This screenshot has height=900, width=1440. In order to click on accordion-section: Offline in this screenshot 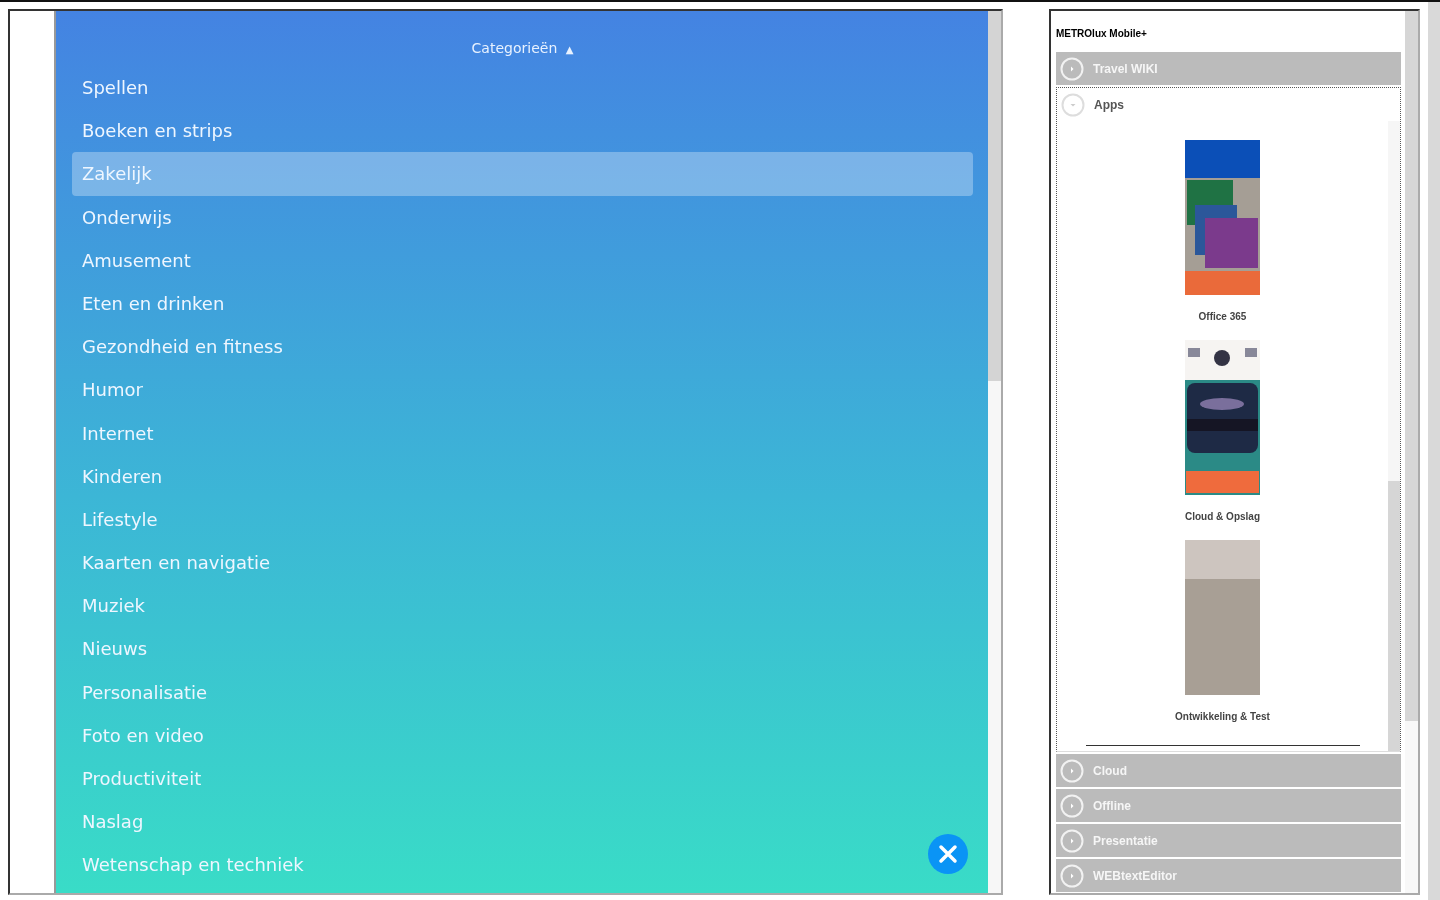, I will do `click(1228, 805)`.